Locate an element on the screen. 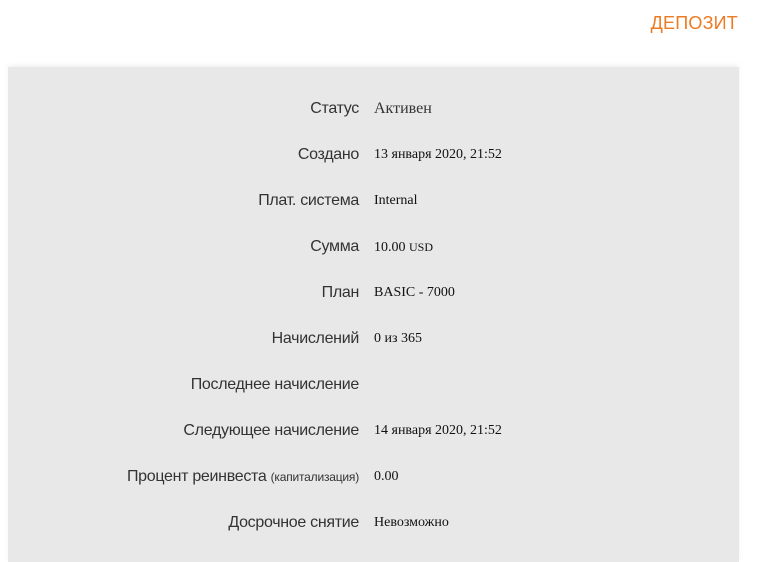  detail-label: Создано is located at coordinates (328, 154).